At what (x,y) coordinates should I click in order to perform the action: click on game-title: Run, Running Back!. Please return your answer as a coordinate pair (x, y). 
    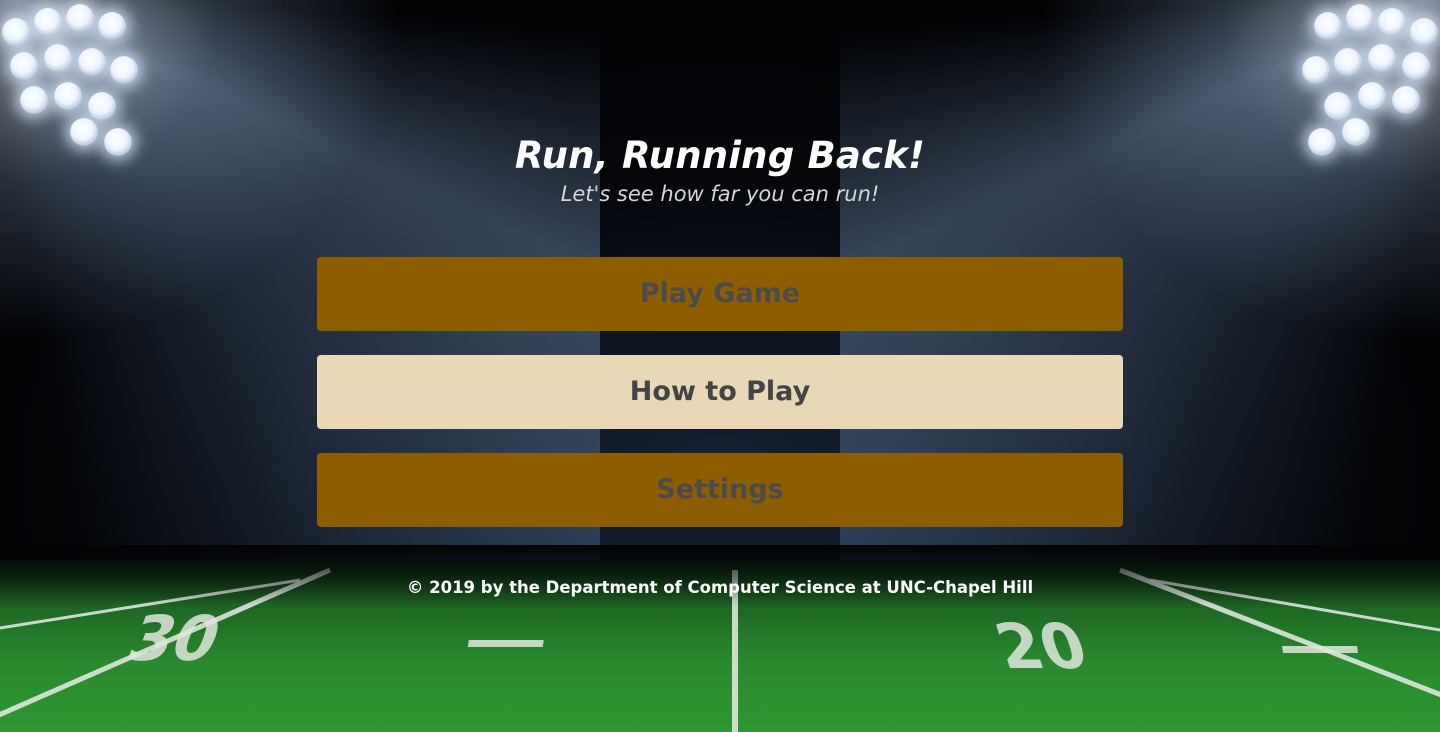
    Looking at the image, I should click on (720, 155).